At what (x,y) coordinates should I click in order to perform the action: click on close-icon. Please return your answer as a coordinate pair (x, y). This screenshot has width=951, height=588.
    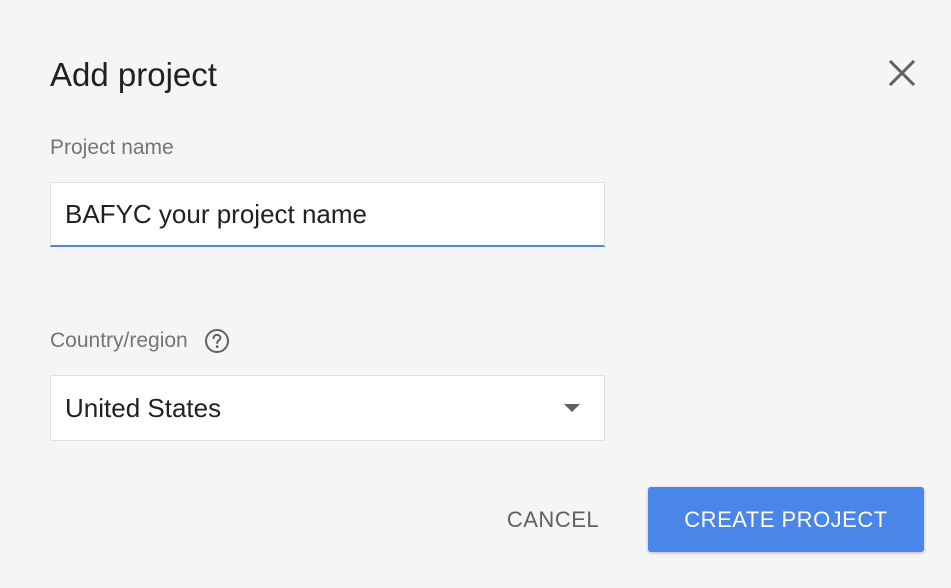
    Looking at the image, I should click on (902, 73).